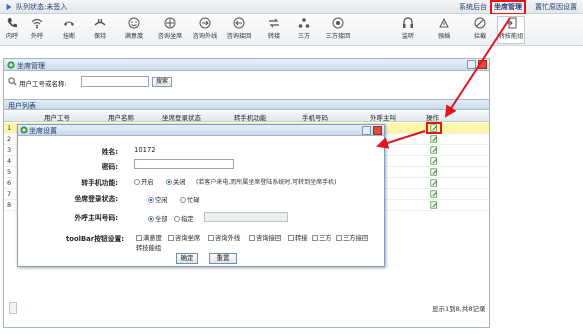 Image resolution: width=583 pixels, height=334 pixels. I want to click on forward-on-radio: 开启, so click(144, 181).